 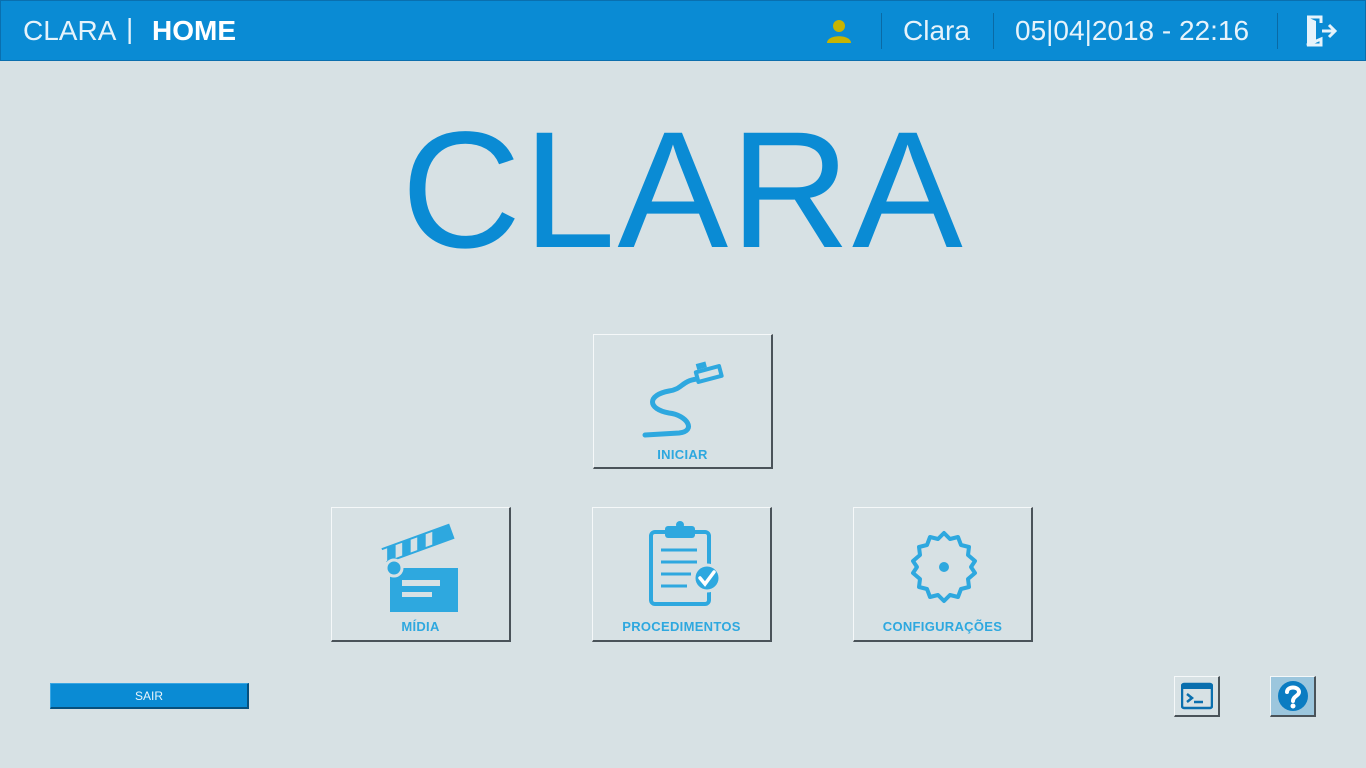 What do you see at coordinates (1132, 30) in the screenshot?
I see `datetime: 05|04|2018 - 22:16` at bounding box center [1132, 30].